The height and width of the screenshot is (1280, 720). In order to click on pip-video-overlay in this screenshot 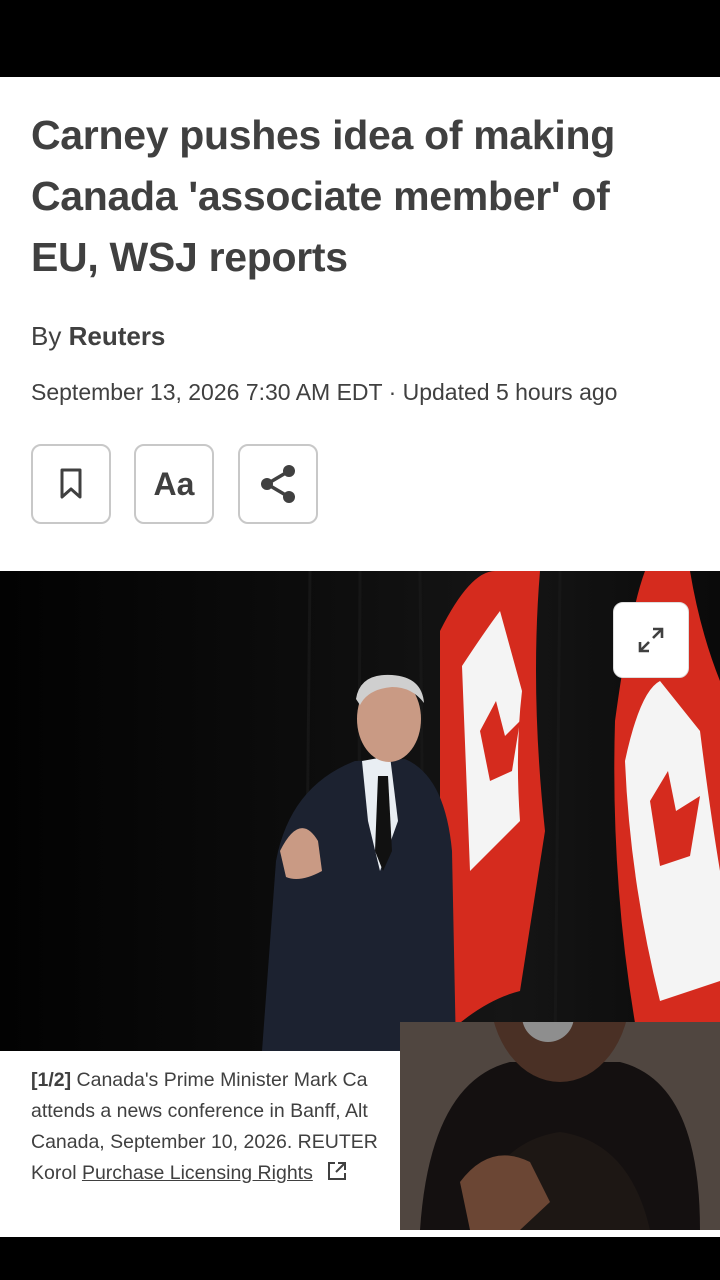, I will do `click(560, 1126)`.